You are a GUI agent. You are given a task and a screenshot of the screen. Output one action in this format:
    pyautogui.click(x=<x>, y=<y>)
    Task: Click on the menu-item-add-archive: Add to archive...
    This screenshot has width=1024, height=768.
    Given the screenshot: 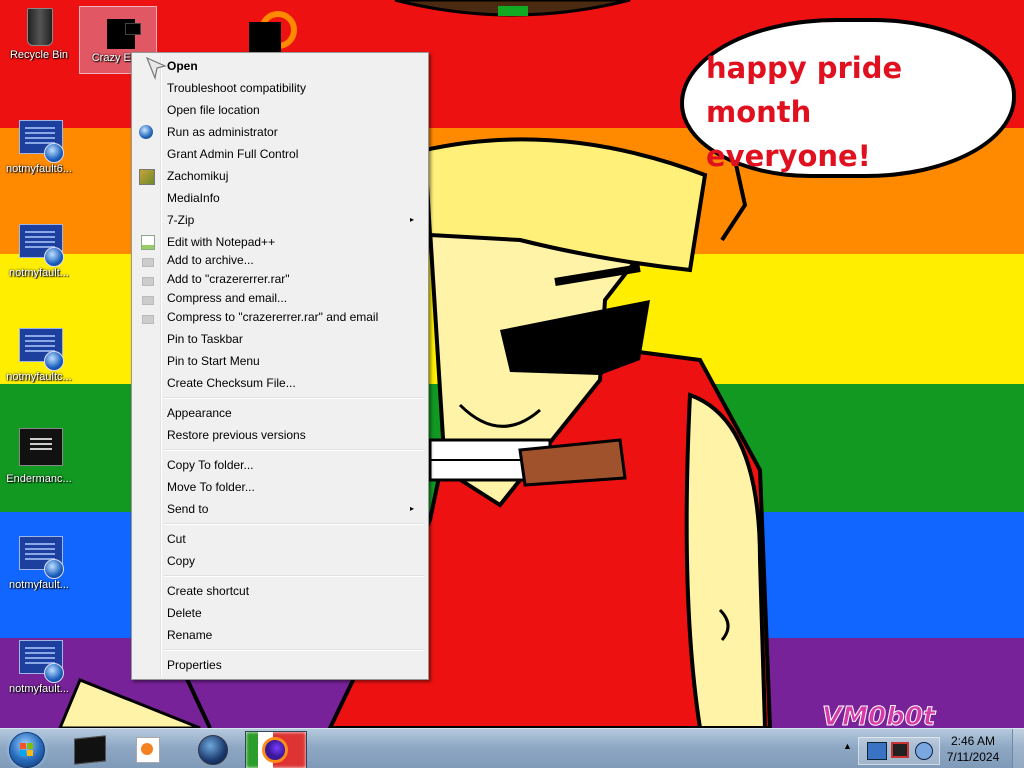 What is the action you would take?
    pyautogui.click(x=279, y=260)
    